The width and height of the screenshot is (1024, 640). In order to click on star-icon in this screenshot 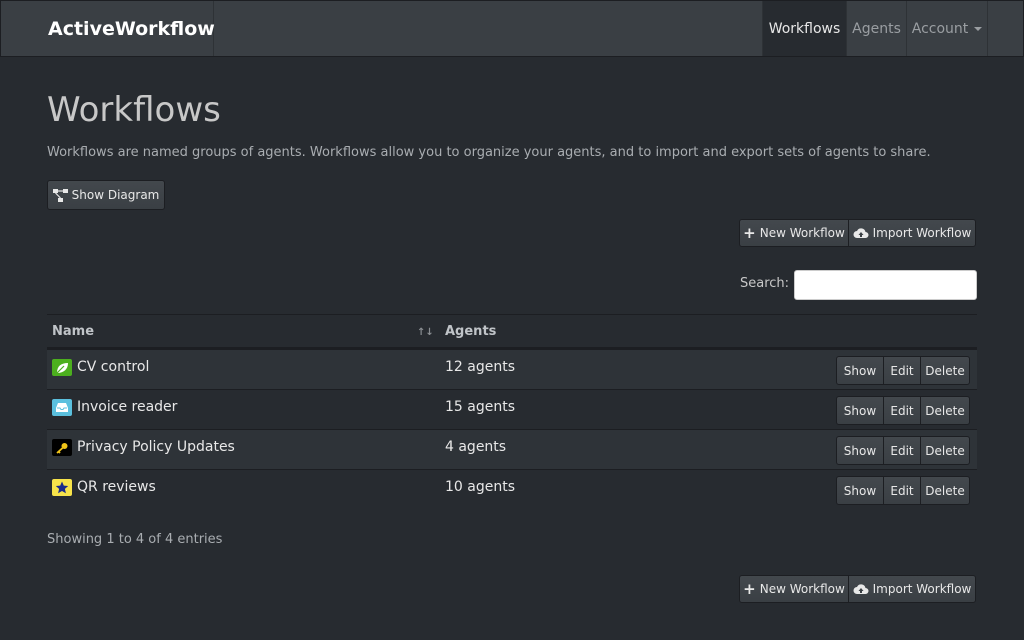, I will do `click(62, 487)`.